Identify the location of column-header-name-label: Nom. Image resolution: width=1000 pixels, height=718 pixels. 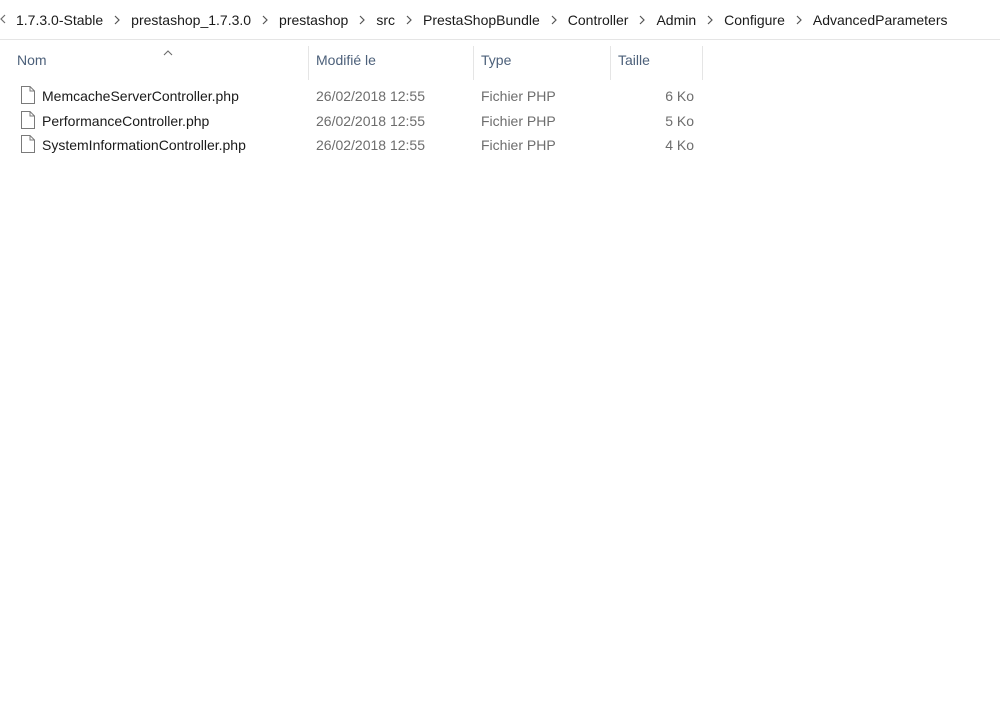
(32, 60).